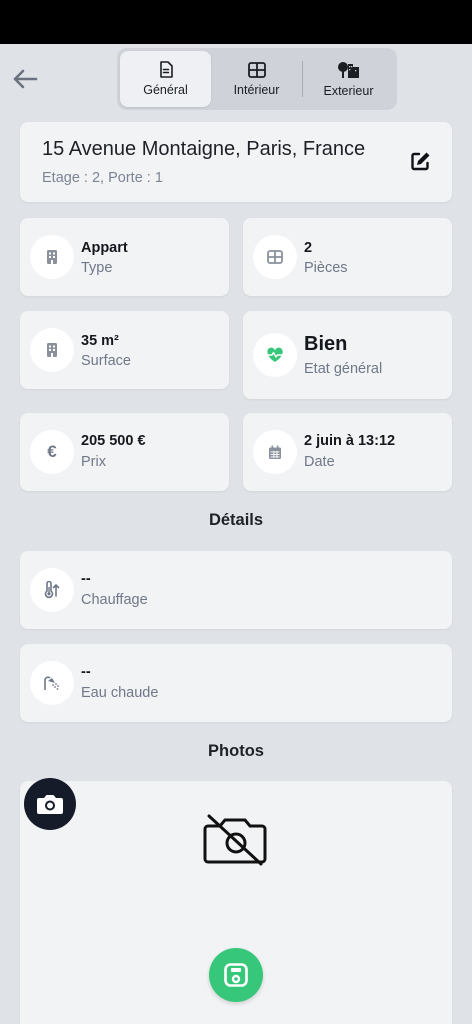 This screenshot has width=472, height=1024. Describe the element at coordinates (236, 590) in the screenshot. I see `details-card-heating: -- Chauffage` at that location.